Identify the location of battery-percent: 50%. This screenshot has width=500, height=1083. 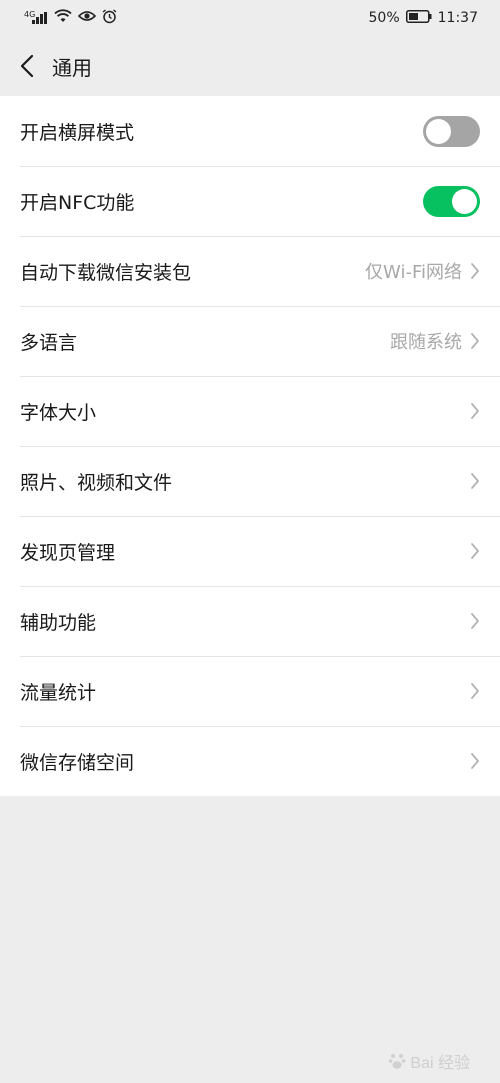
(384, 18).